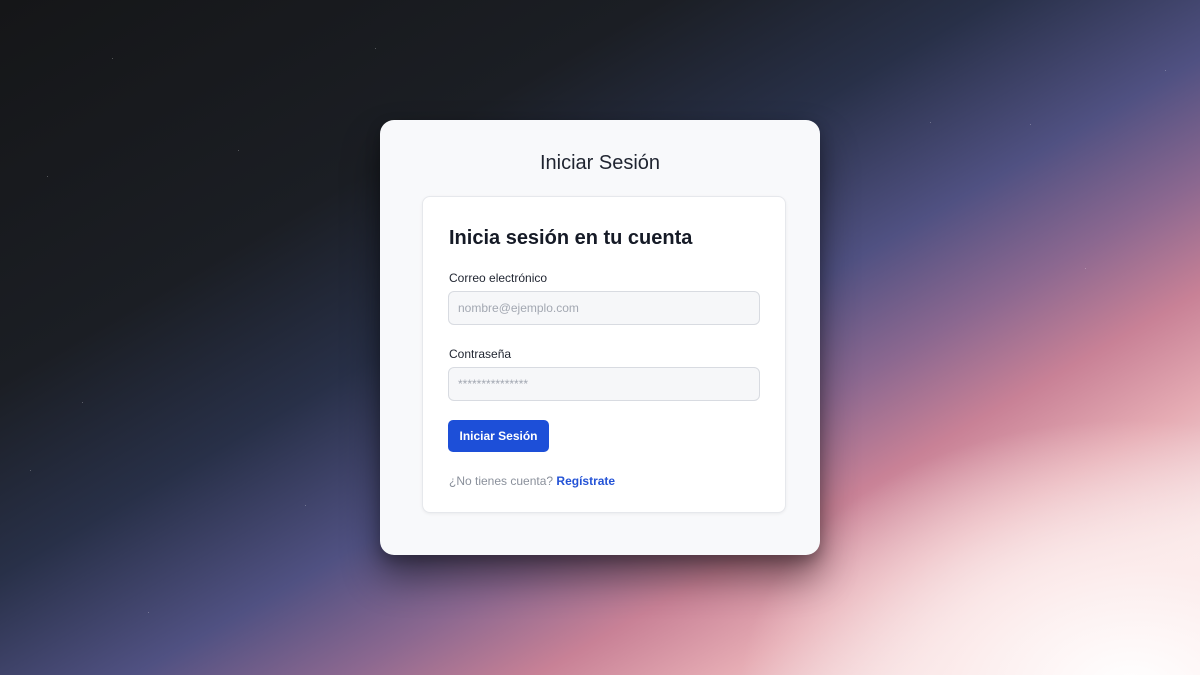 Image resolution: width=1200 pixels, height=675 pixels. I want to click on page-title: Iniciar Sesión, so click(600, 163).